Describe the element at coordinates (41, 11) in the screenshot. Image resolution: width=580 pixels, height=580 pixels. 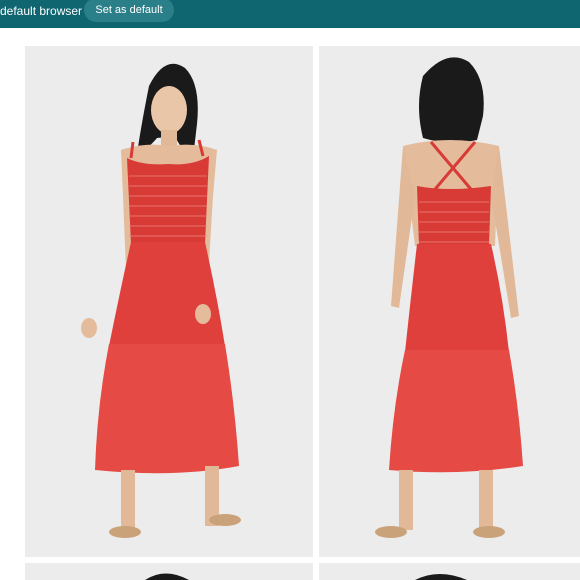
I see `banner-message: default browser` at that location.